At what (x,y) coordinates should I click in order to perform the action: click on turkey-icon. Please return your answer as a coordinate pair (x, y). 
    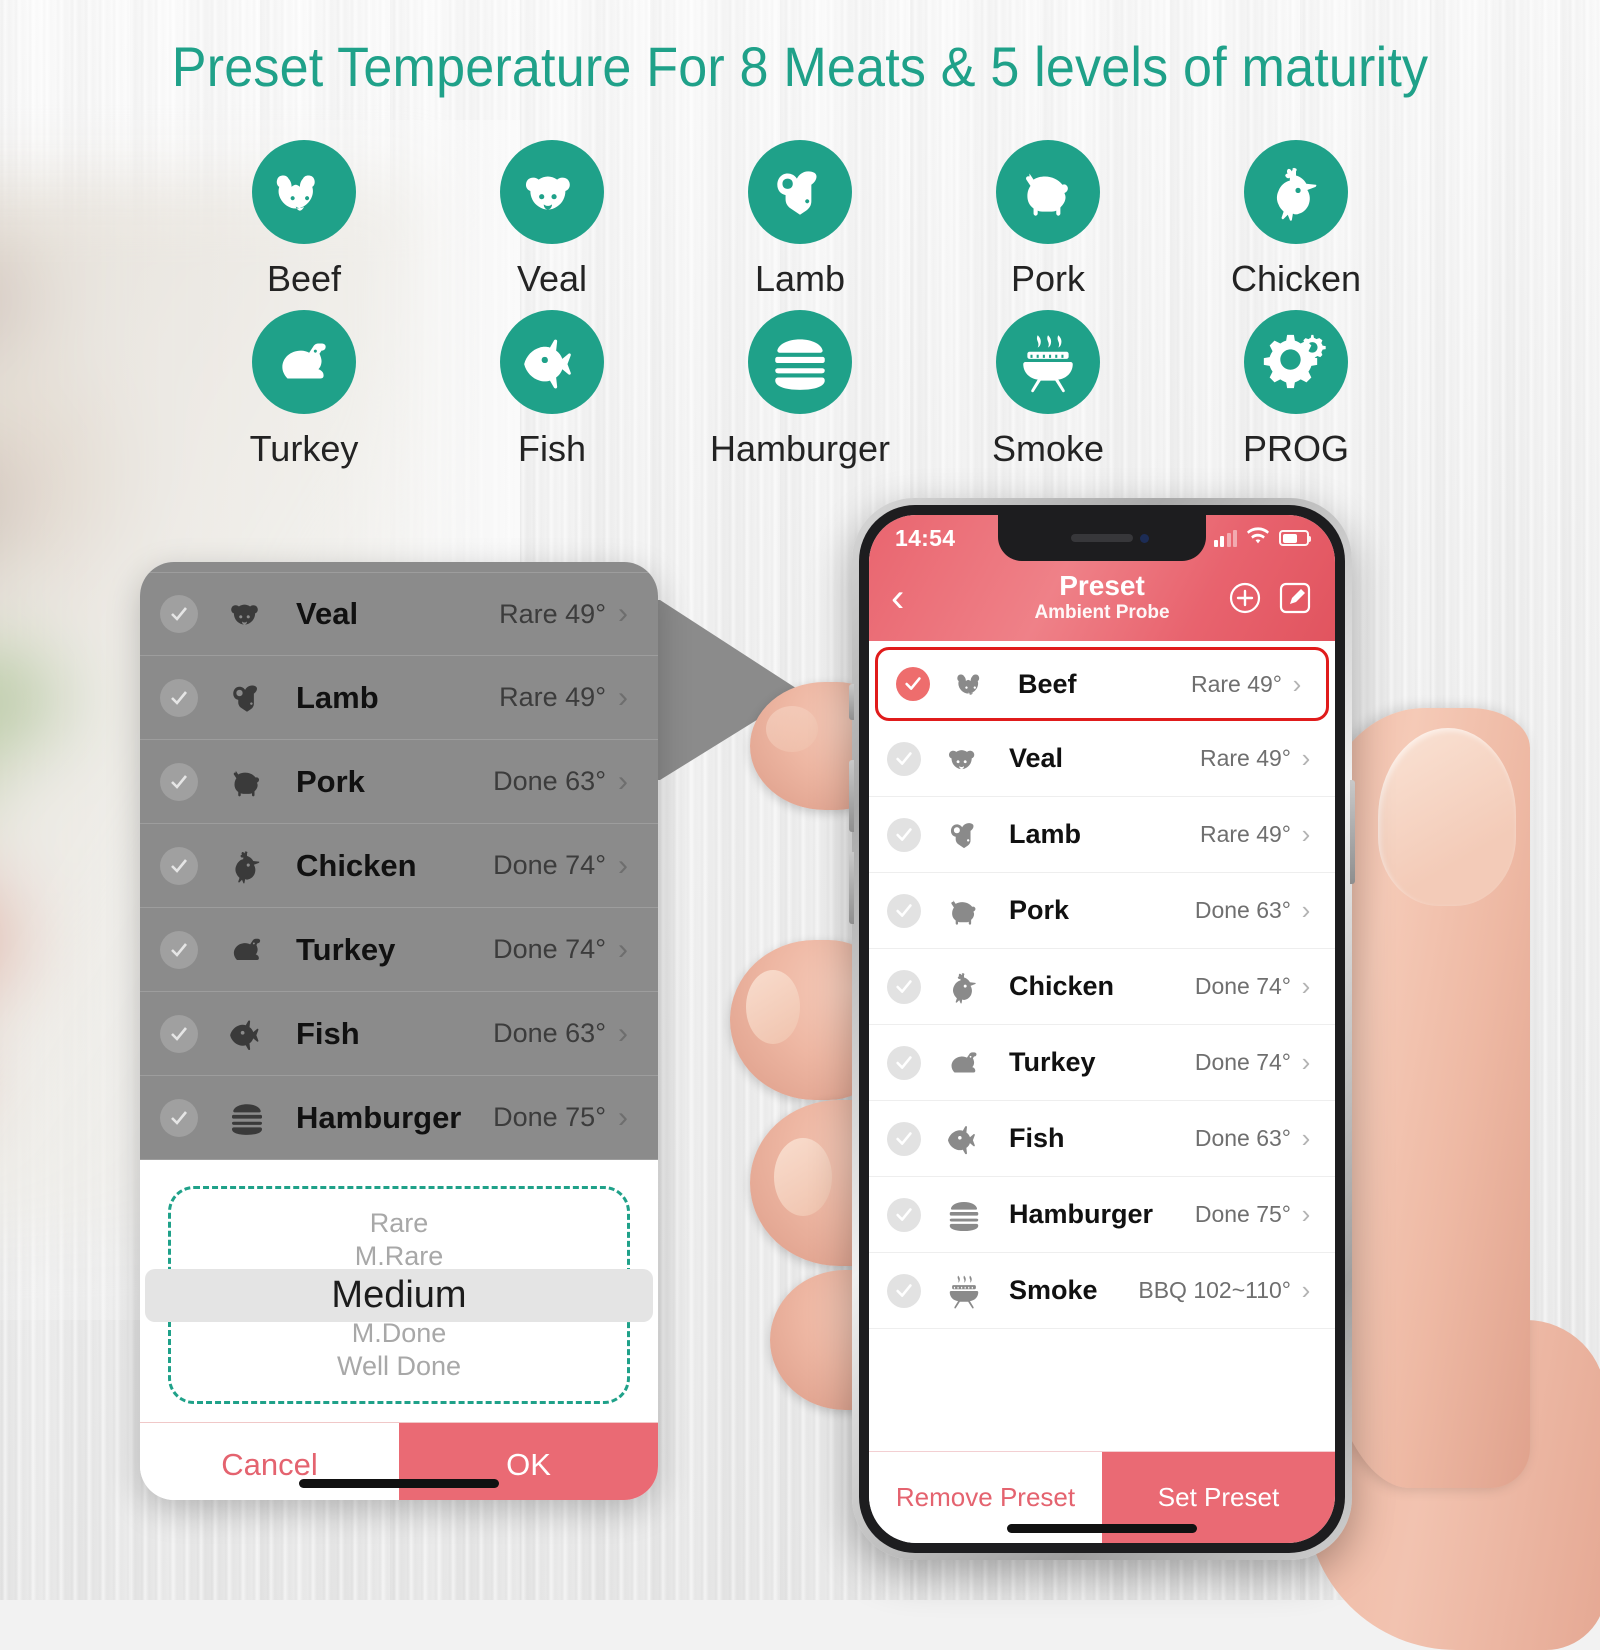
    Looking at the image, I should click on (964, 1063).